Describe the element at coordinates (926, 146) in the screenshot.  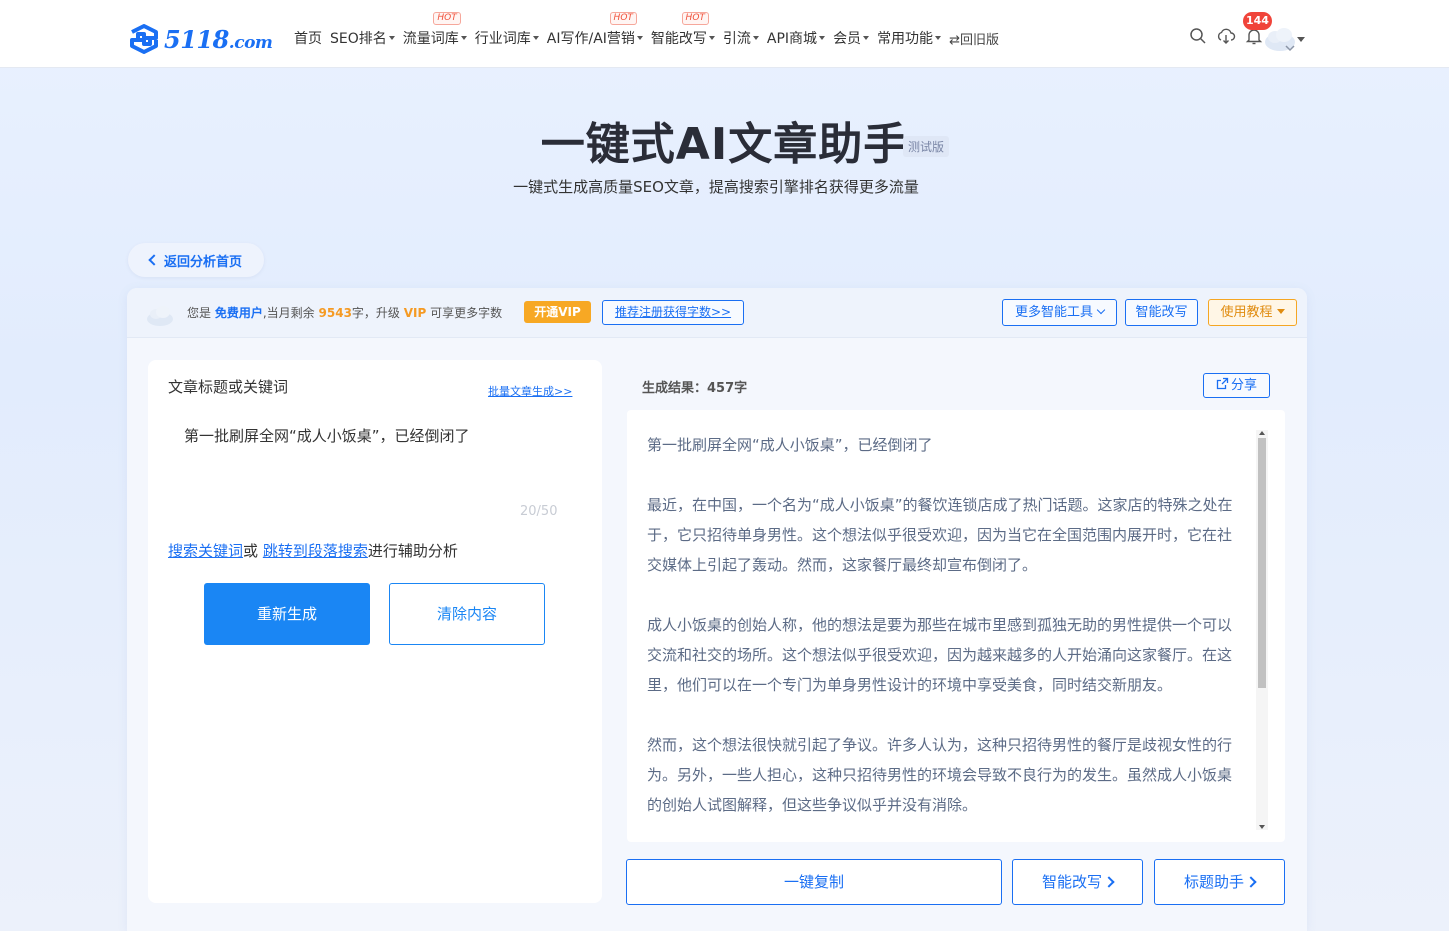
I see `beta-tag: 测试版` at that location.